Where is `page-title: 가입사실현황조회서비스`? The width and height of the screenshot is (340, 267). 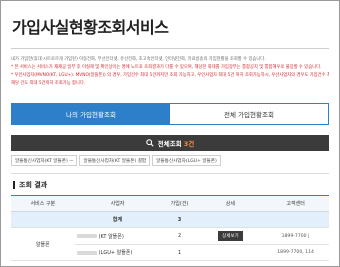
page-title: 가입사실현황조회서비스 is located at coordinates (90, 27).